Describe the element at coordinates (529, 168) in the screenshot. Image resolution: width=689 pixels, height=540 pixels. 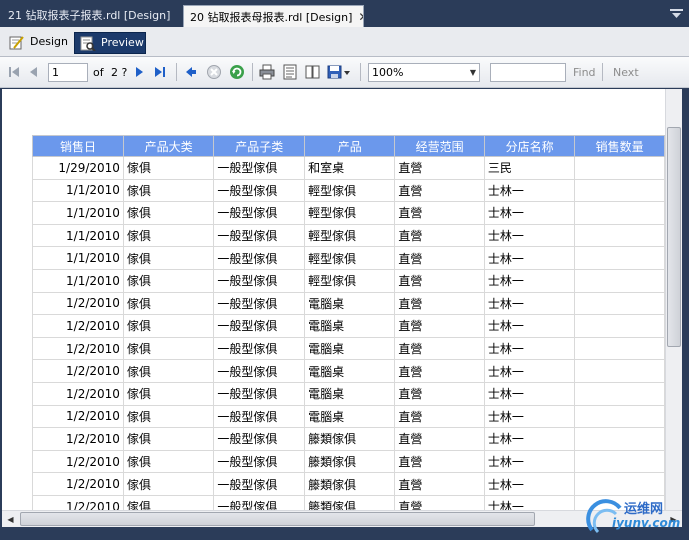
I see `table-cell: 三民` at that location.